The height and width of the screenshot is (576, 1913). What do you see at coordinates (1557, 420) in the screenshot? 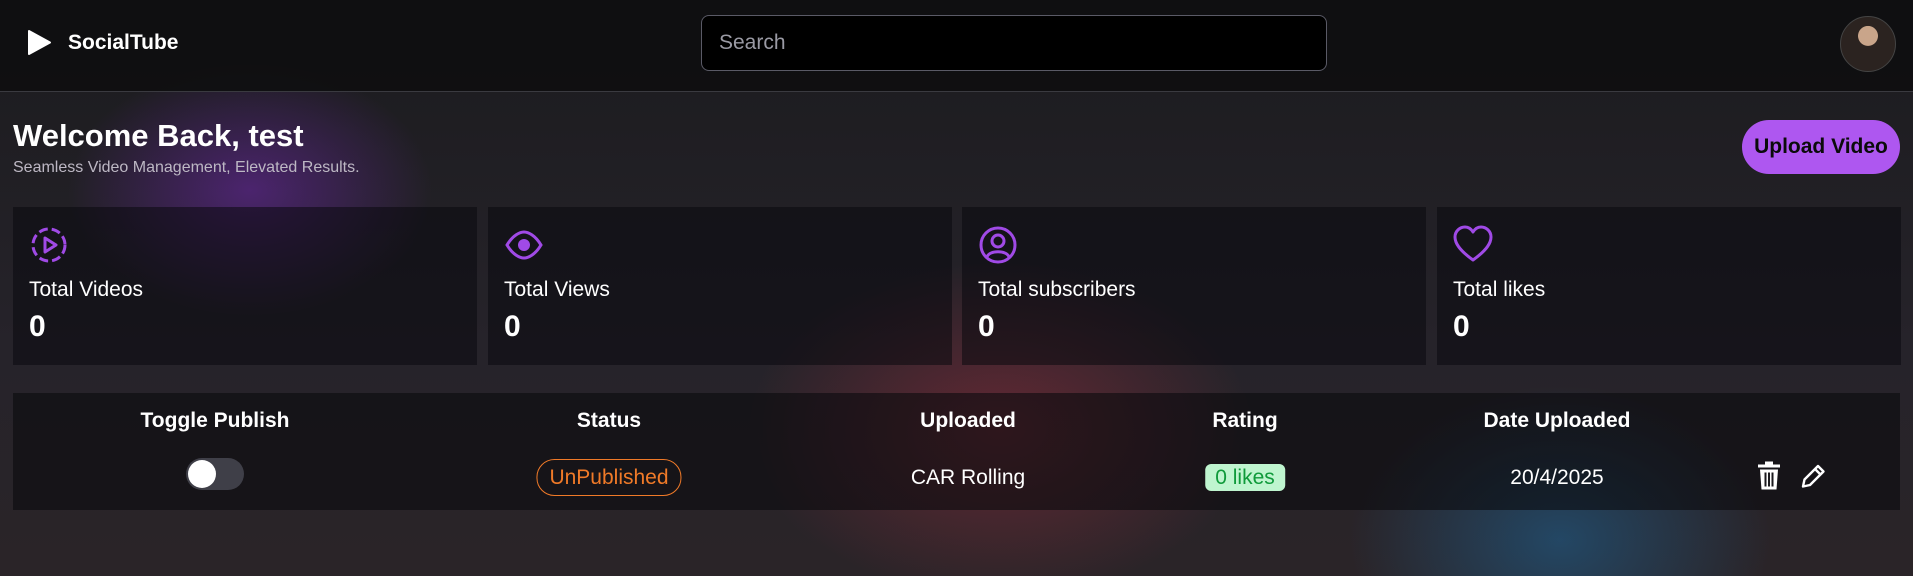
I see `header-date-uploaded: Date Uploaded` at bounding box center [1557, 420].